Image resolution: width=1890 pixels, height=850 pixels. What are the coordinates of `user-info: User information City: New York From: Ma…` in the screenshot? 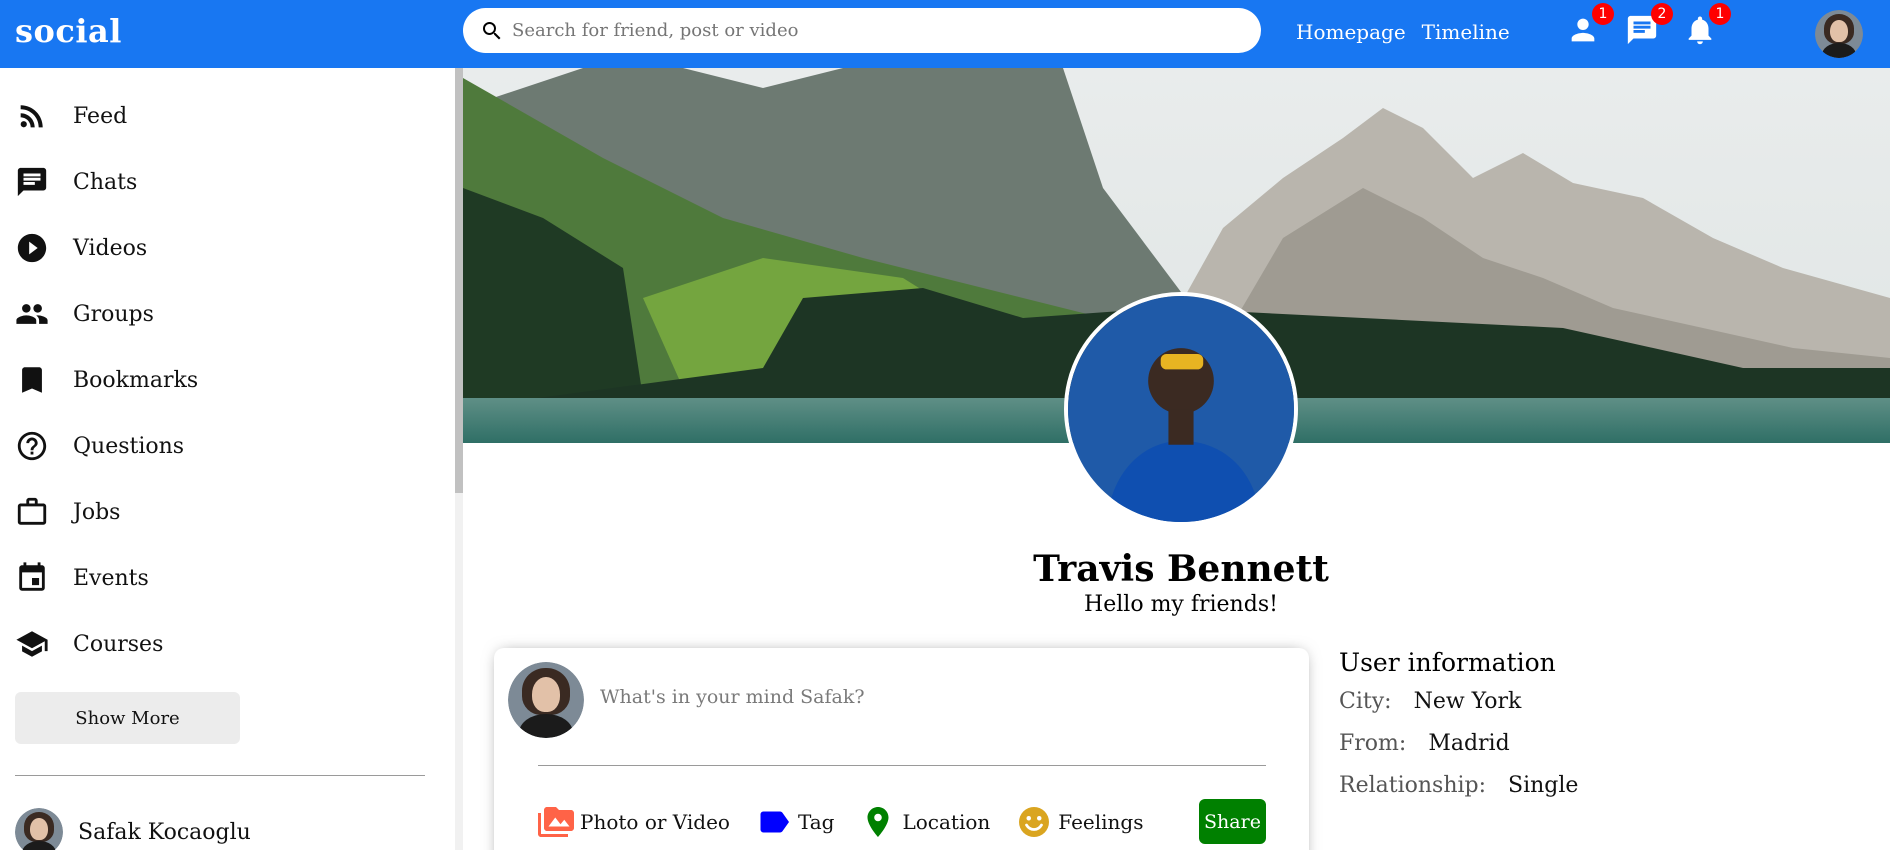 It's located at (1458, 731).